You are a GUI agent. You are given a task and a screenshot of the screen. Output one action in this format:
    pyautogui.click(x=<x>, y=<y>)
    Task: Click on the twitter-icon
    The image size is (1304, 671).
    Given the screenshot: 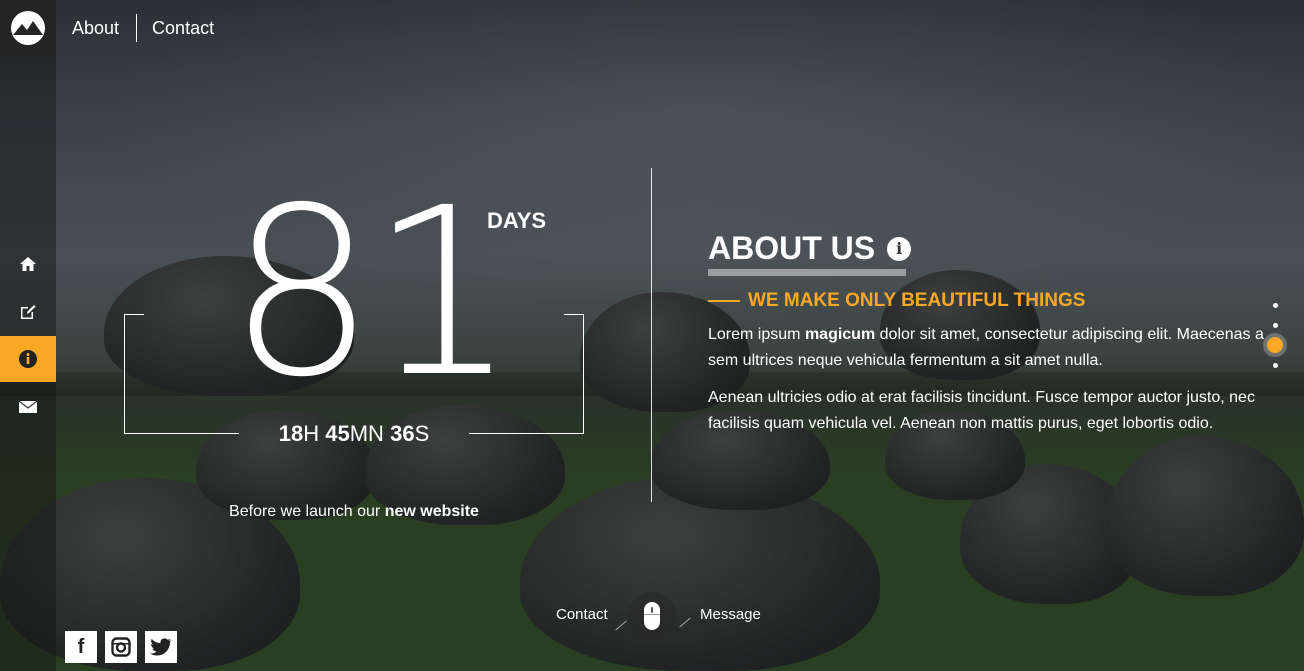 What is the action you would take?
    pyautogui.click(x=161, y=647)
    